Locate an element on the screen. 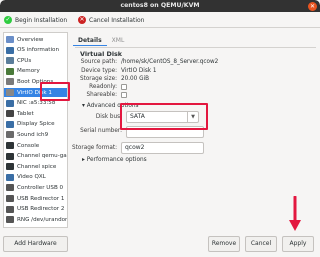 The height and width of the screenshot is (257, 320). sidebar-item: USB Redirector 2 is located at coordinates (35, 209).